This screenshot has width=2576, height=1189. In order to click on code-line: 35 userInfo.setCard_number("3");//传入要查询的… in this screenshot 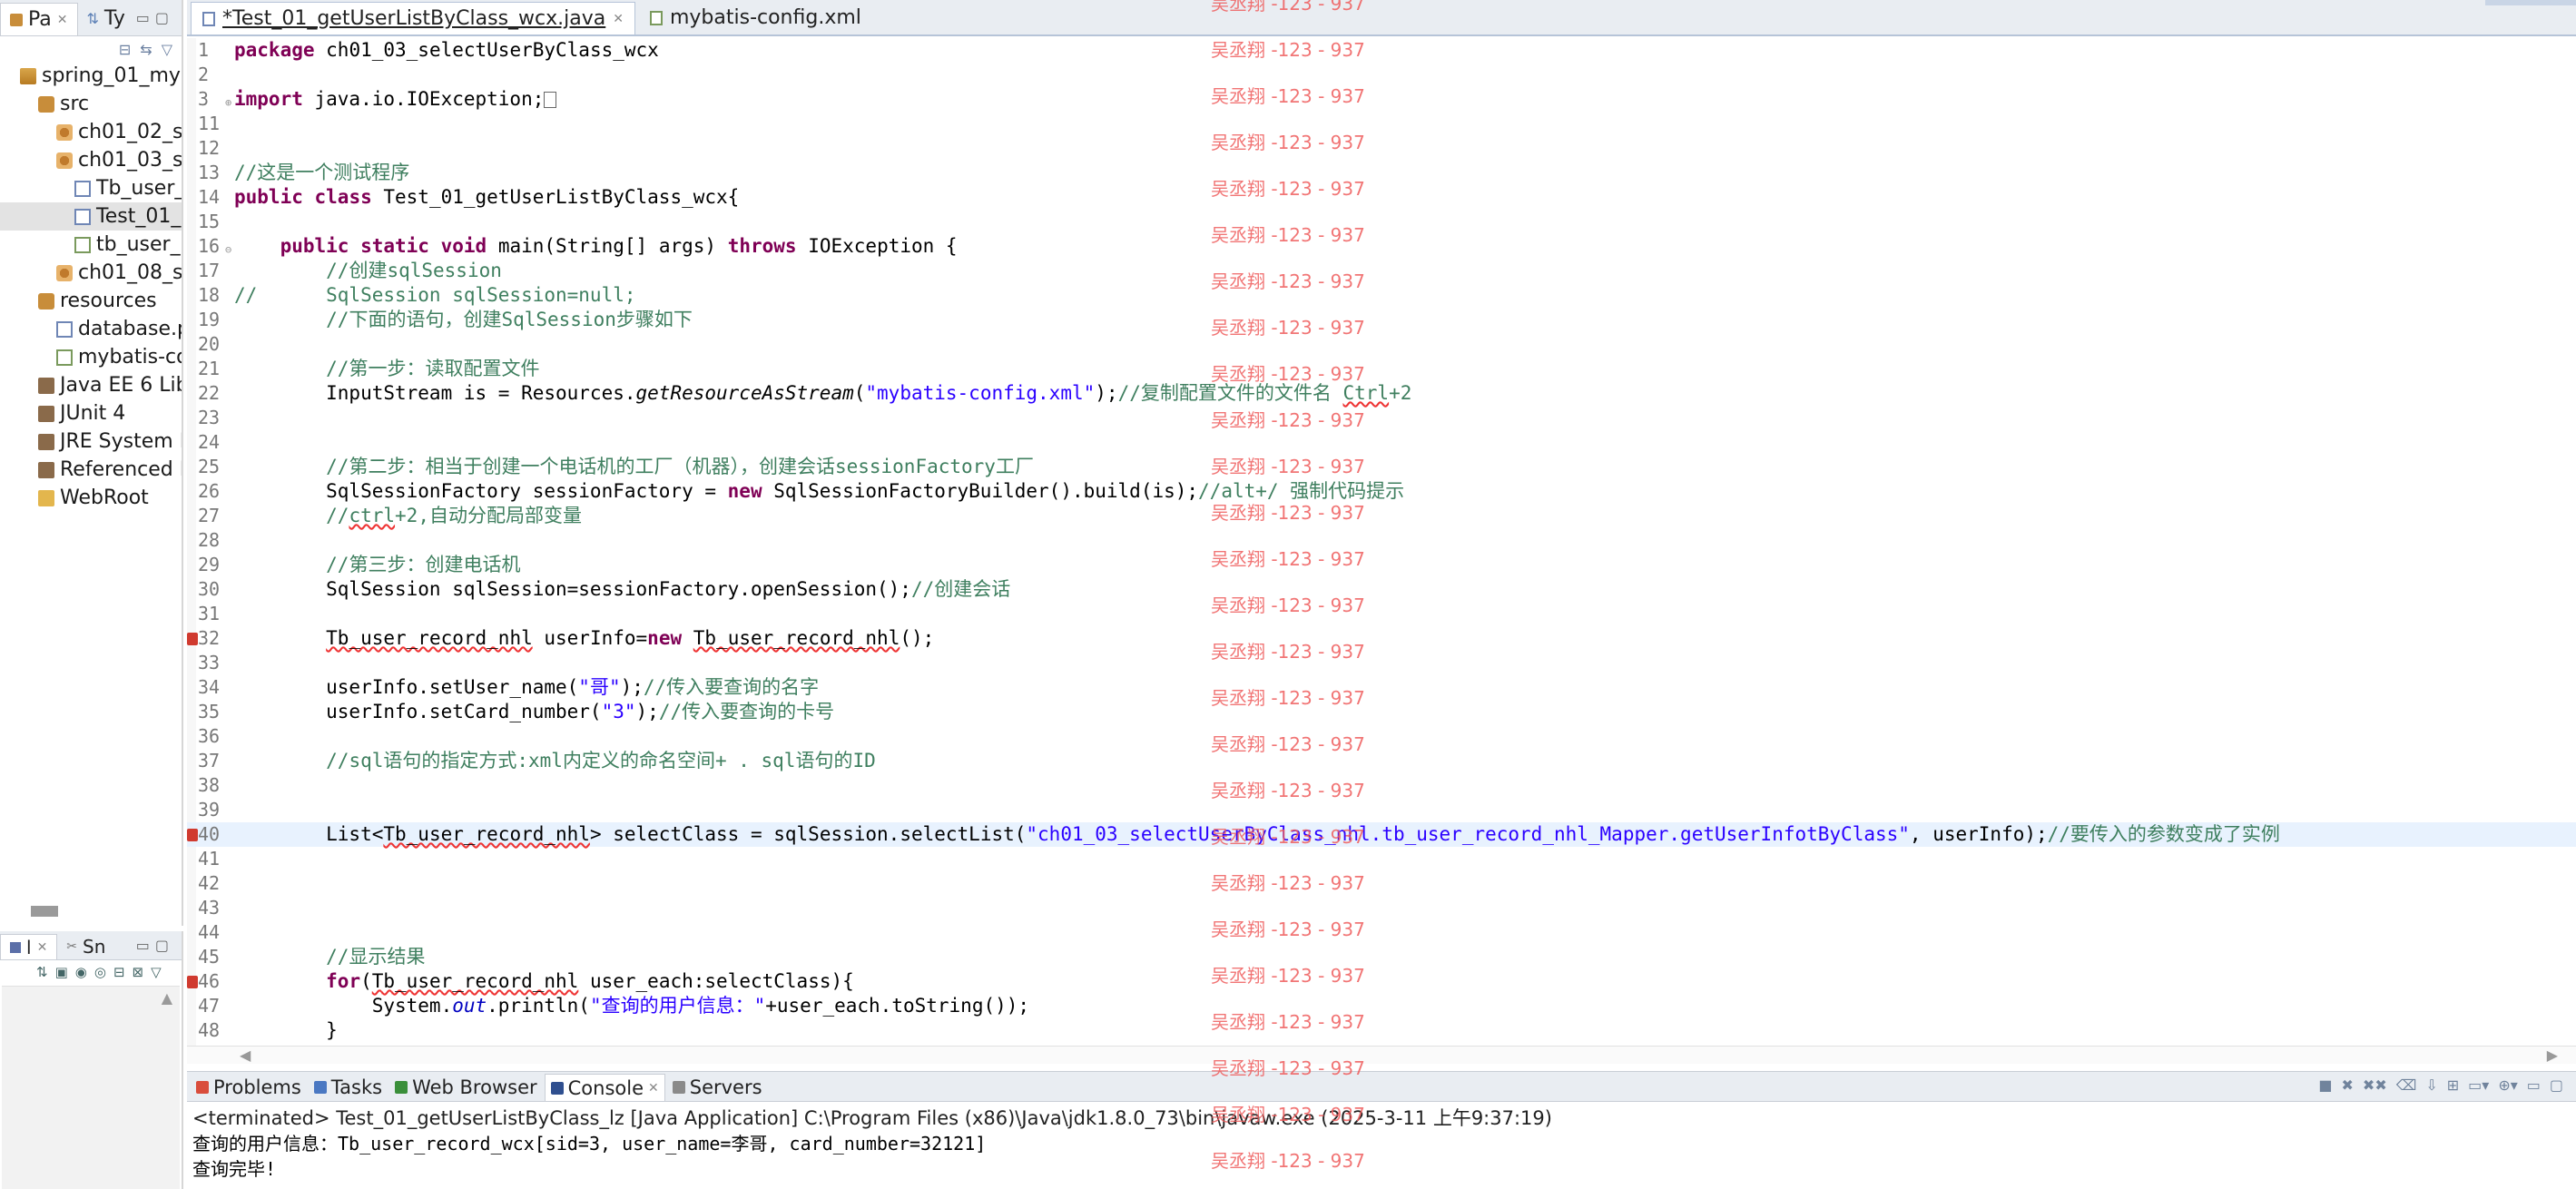, I will do `click(1381, 712)`.